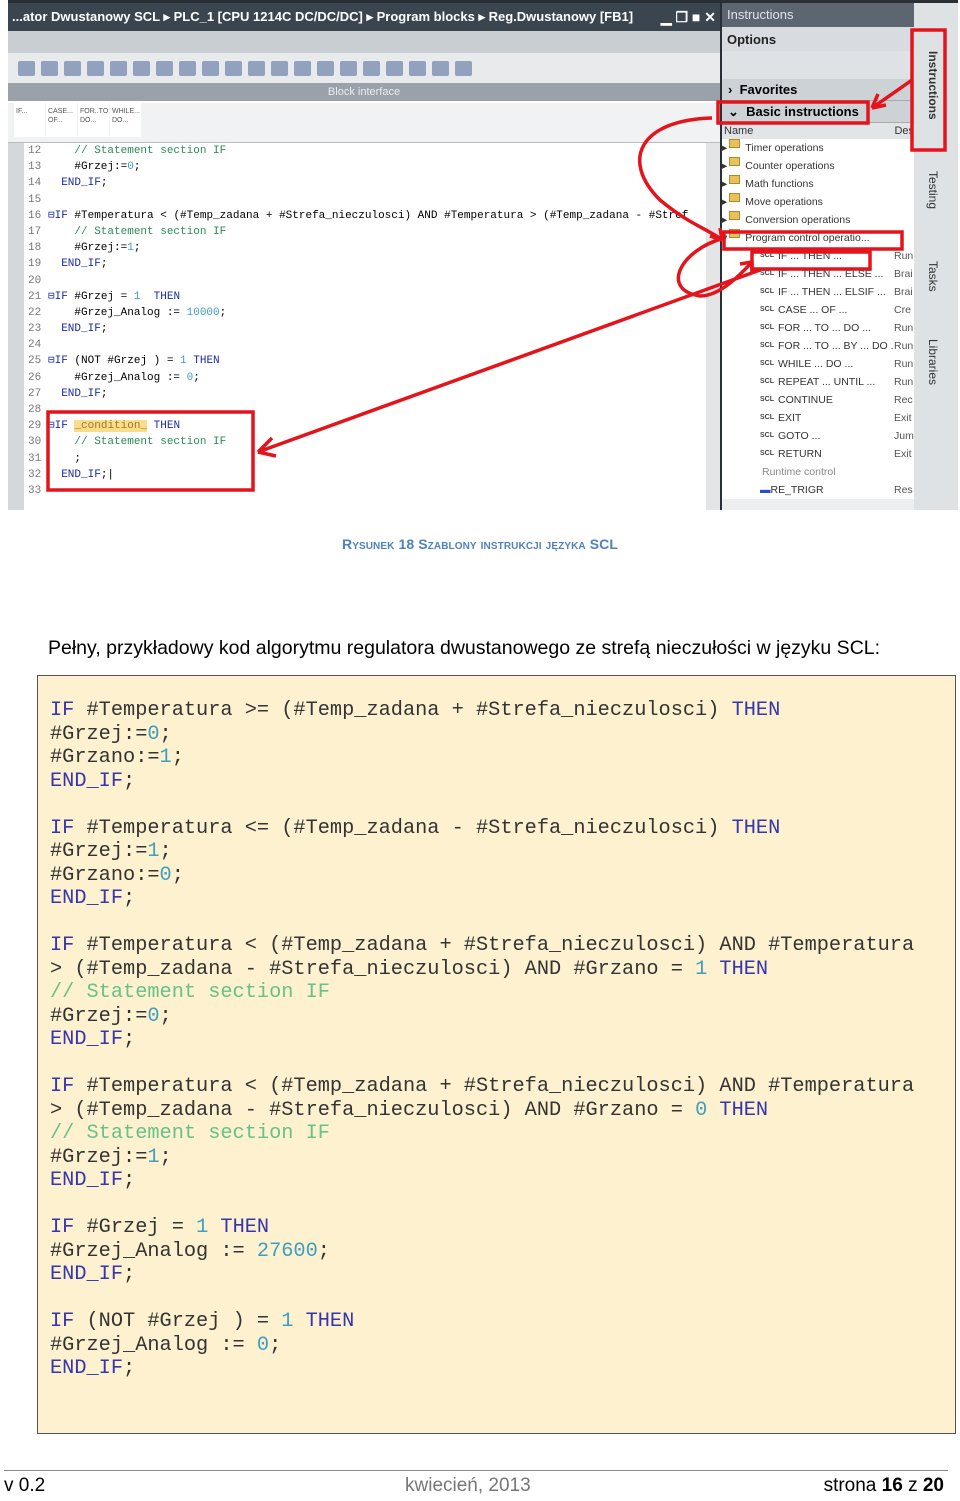 The image size is (960, 1501). I want to click on block-interface-bar: Block interface, so click(364, 92).